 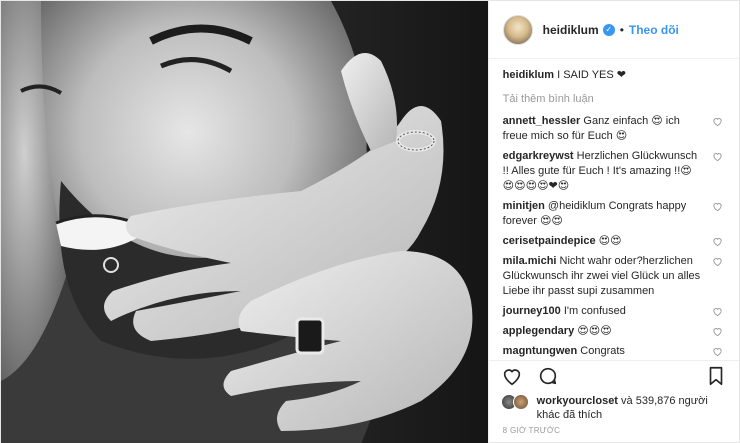 I want to click on author-avatar, so click(x=517, y=29).